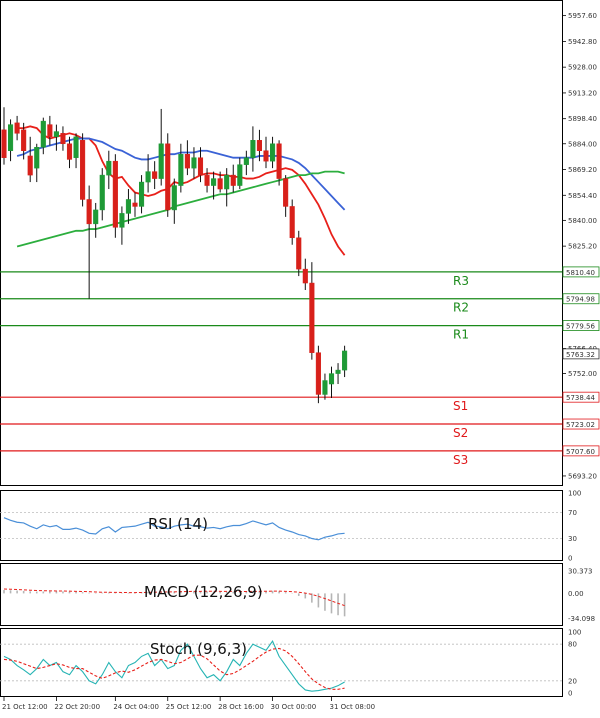 The height and width of the screenshot is (718, 600). What do you see at coordinates (582, 170) in the screenshot?
I see `price-tick-label: 5869.20` at bounding box center [582, 170].